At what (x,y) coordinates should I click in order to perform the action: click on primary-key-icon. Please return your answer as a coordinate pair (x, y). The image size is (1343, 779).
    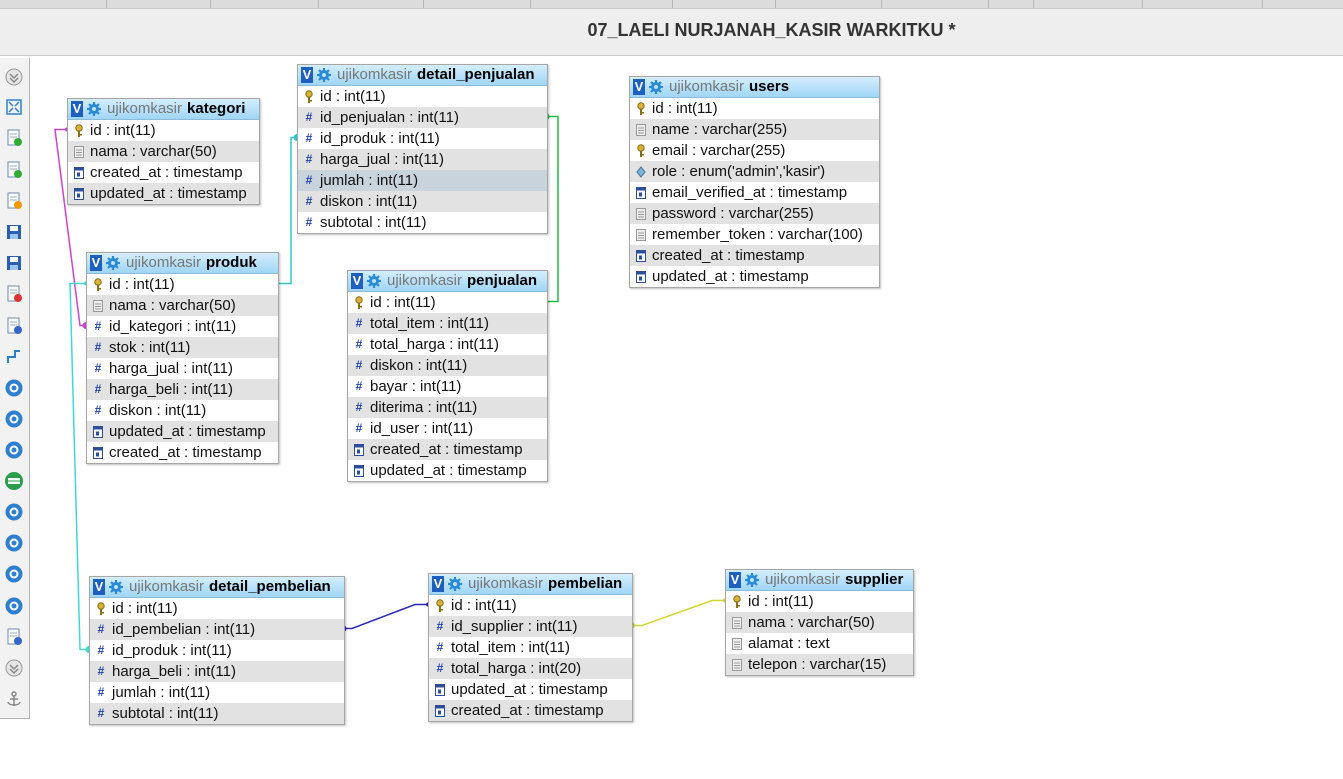
    Looking at the image, I should click on (737, 601).